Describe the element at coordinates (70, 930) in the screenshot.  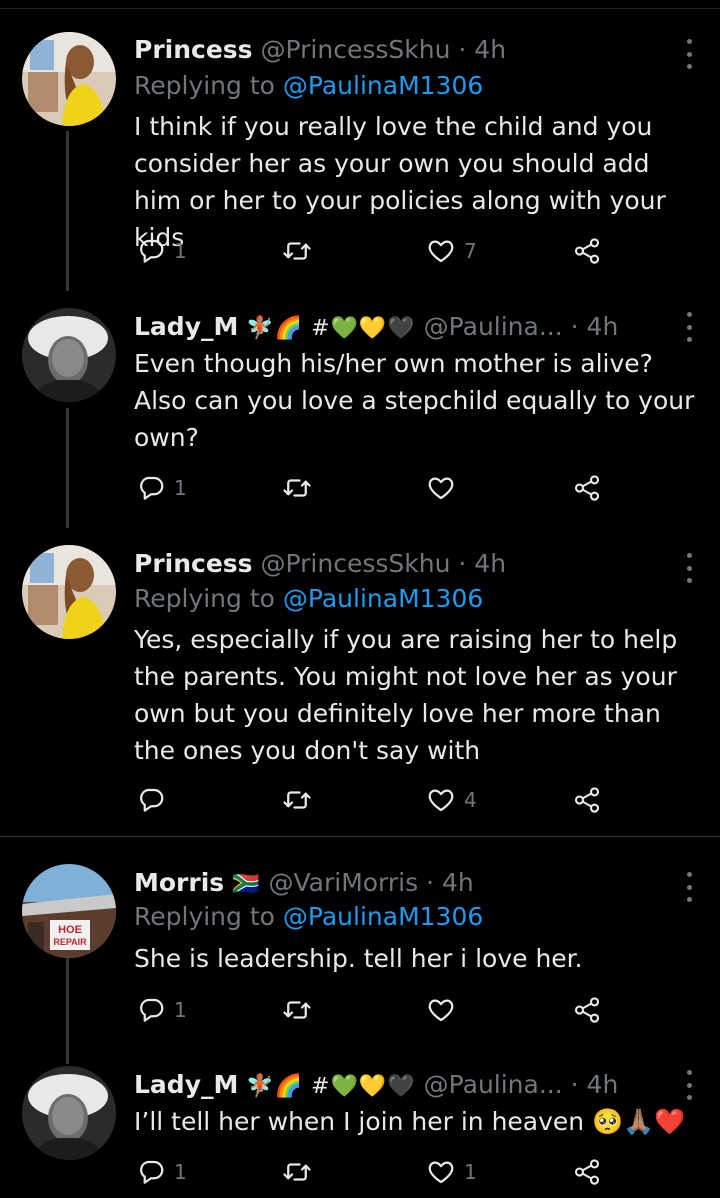
I see `avatar-sign-text: HOE` at that location.